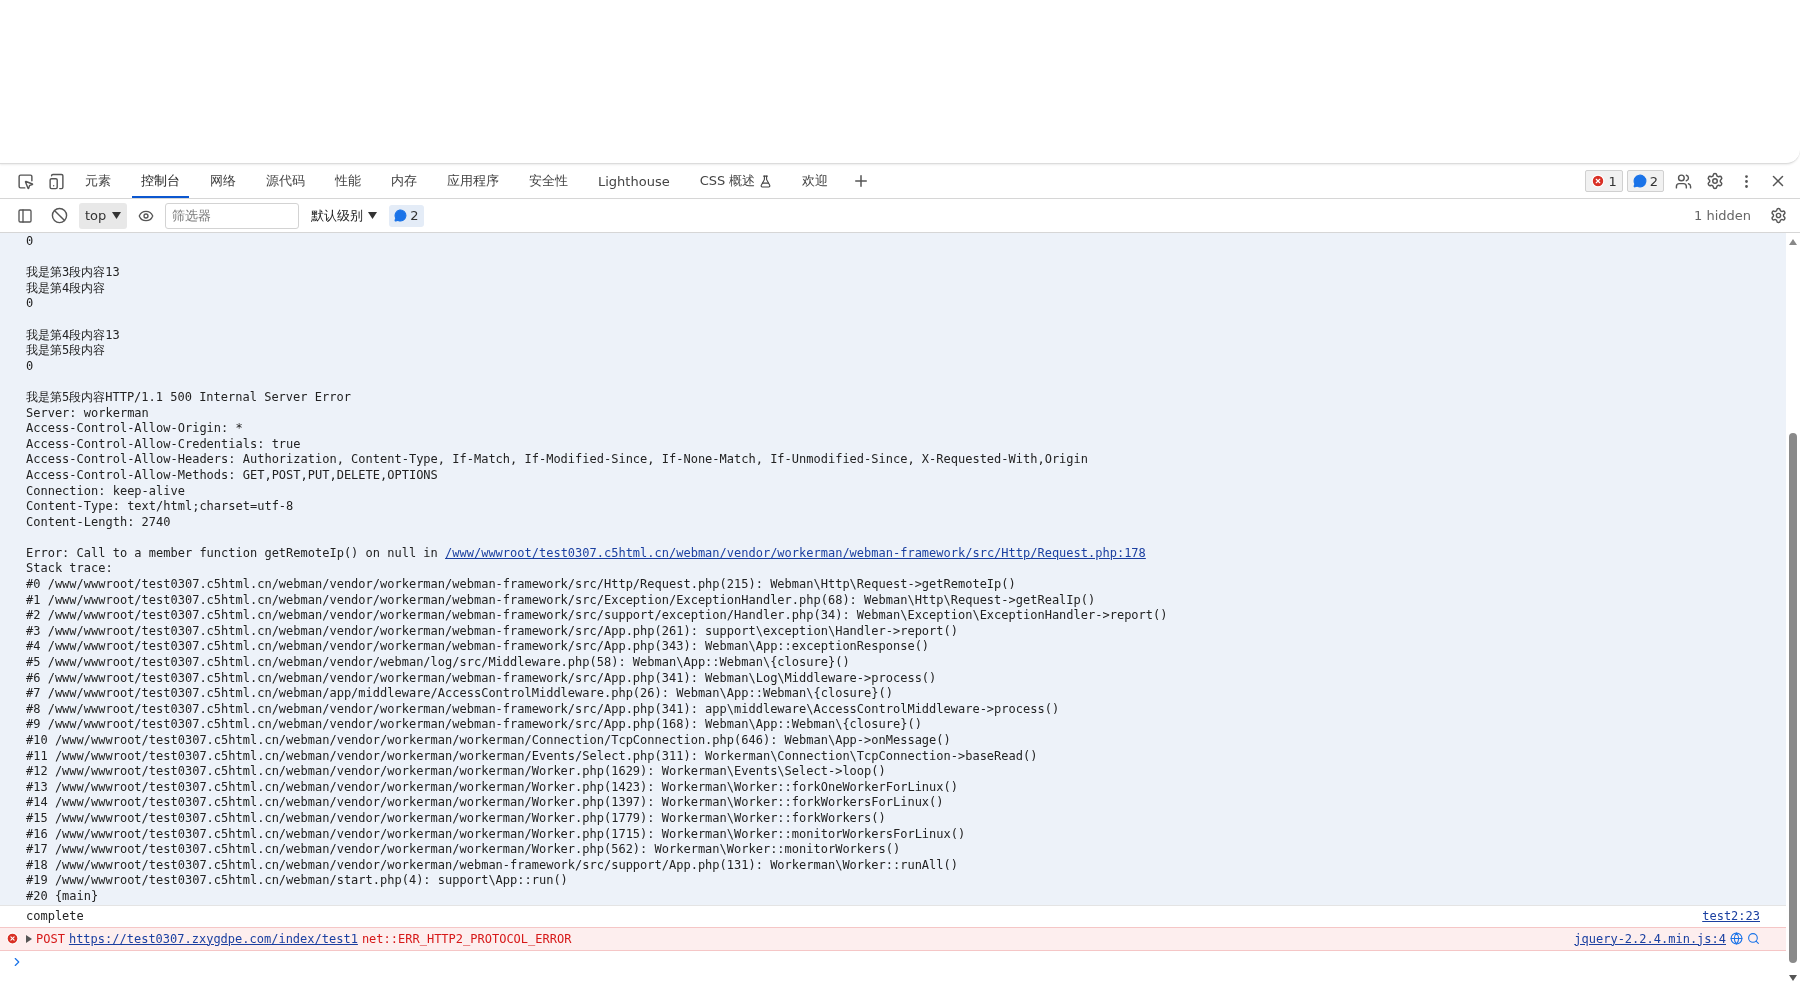  I want to click on search-icon, so click(1753, 939).